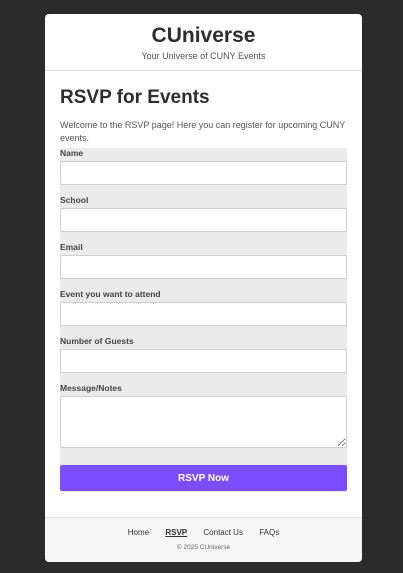 The width and height of the screenshot is (403, 573). I want to click on school-label: School, so click(74, 200).